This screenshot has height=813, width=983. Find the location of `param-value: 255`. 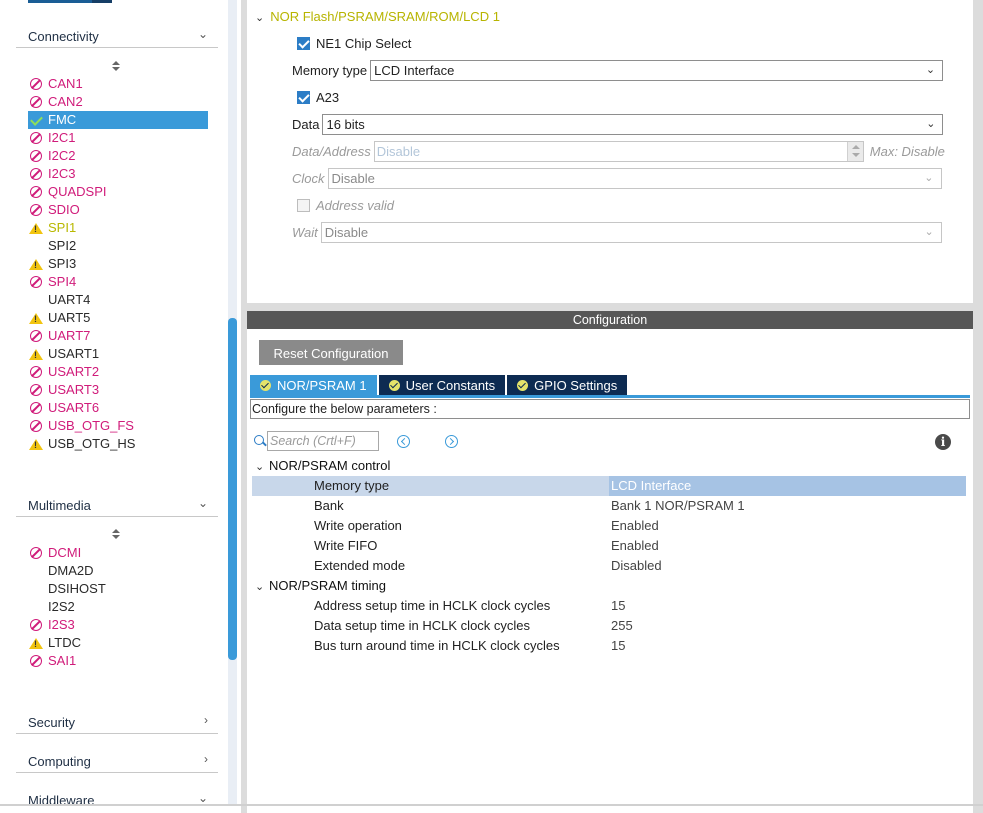

param-value: 255 is located at coordinates (622, 626).